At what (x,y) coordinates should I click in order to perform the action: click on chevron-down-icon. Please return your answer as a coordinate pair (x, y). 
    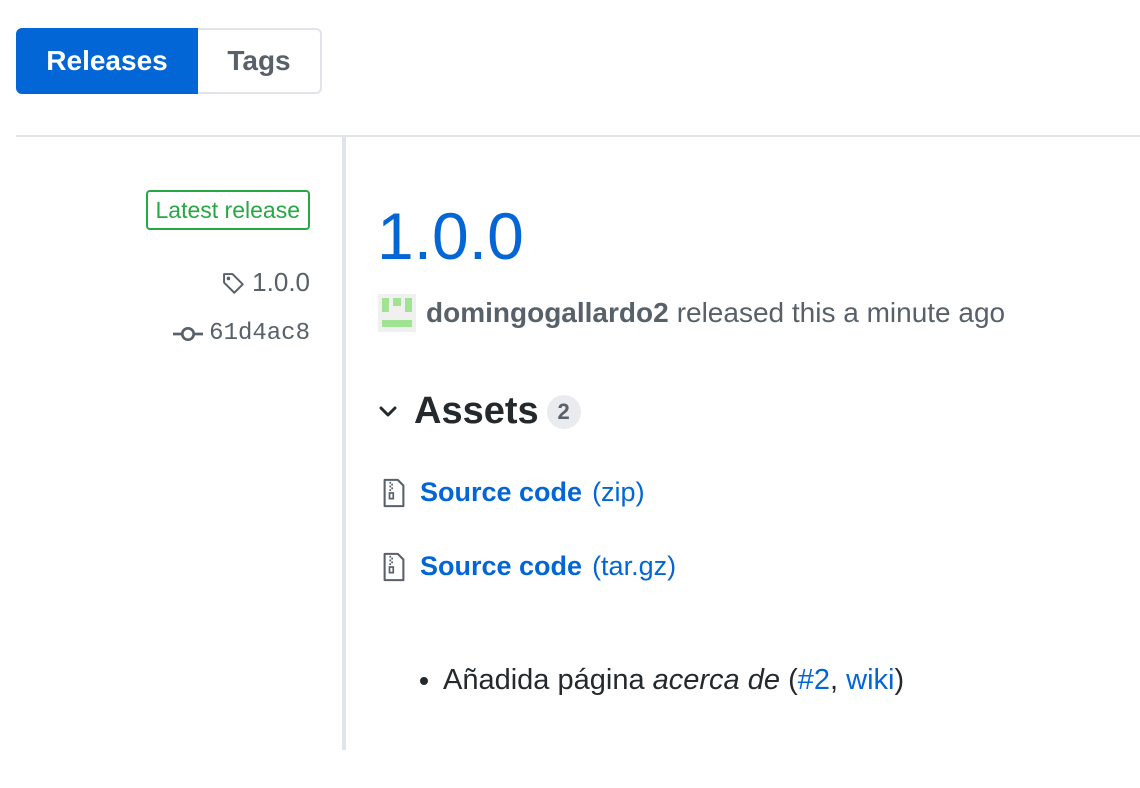
    Looking at the image, I should click on (388, 411).